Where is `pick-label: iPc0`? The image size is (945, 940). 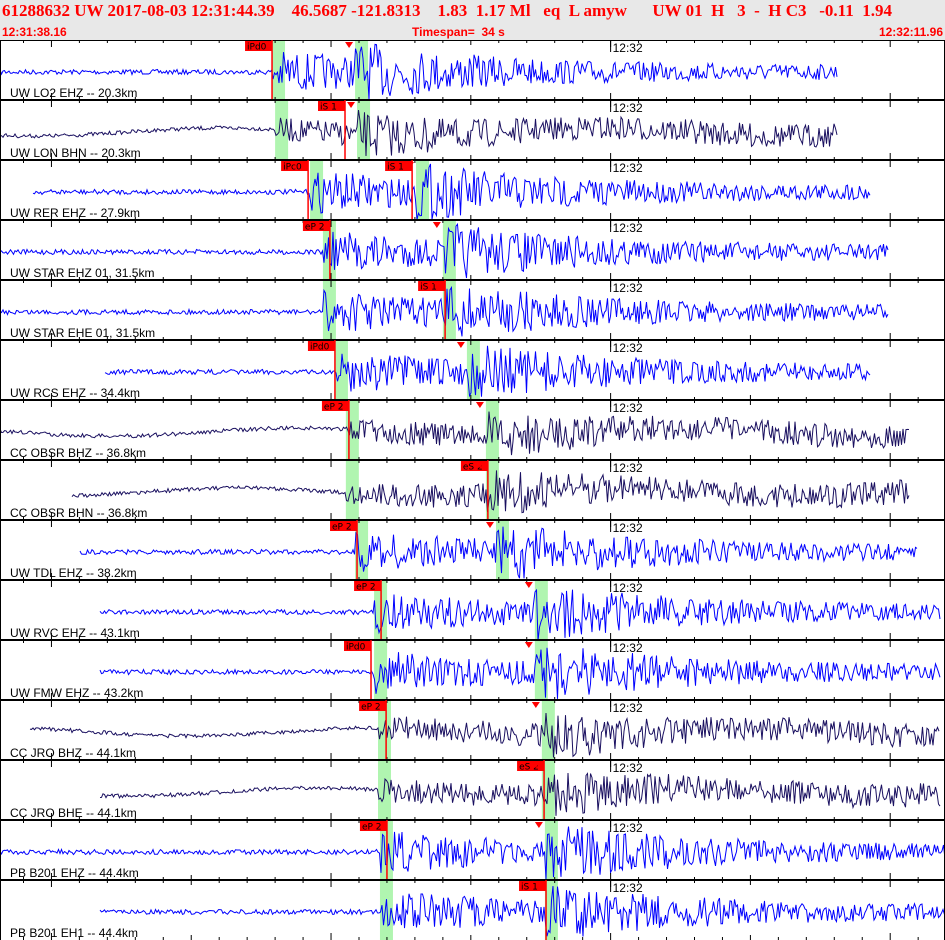 pick-label: iPc0 is located at coordinates (292, 168).